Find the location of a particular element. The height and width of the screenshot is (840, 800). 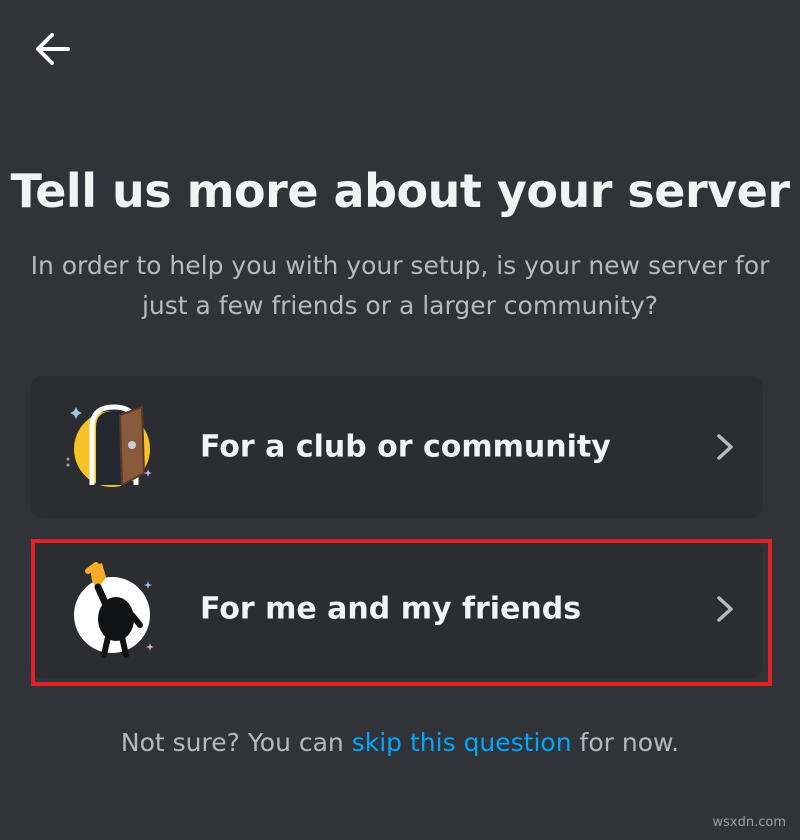

footer-suffix: for now. is located at coordinates (625, 742).